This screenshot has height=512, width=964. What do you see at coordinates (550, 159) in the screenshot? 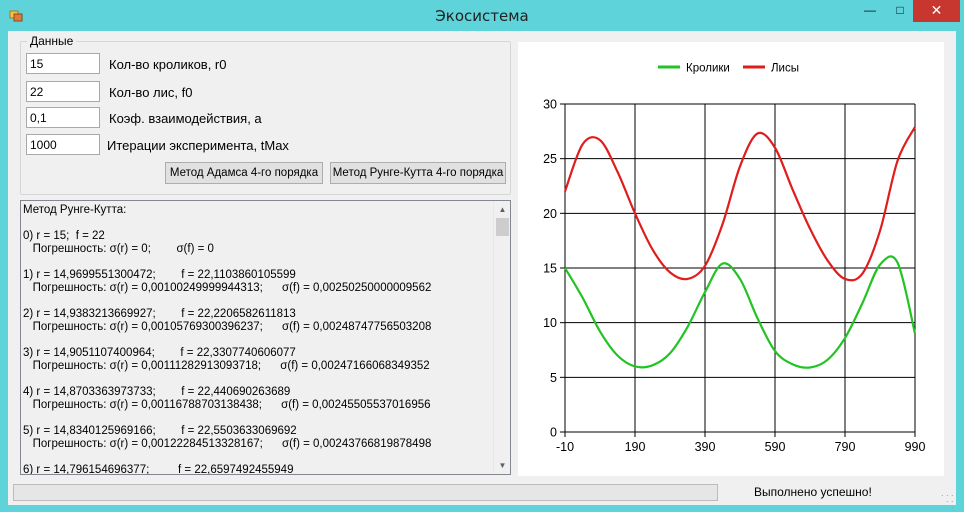
I see `y-tick-label: 25` at bounding box center [550, 159].